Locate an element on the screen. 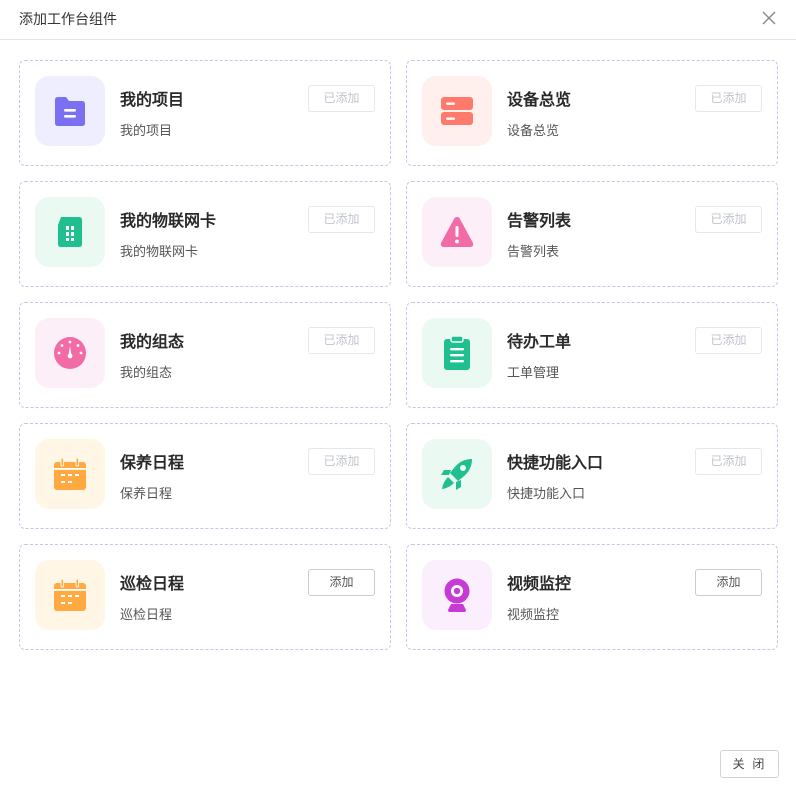  widget-card-device-overview: 设备总览 设备总览 已添加 is located at coordinates (592, 113).